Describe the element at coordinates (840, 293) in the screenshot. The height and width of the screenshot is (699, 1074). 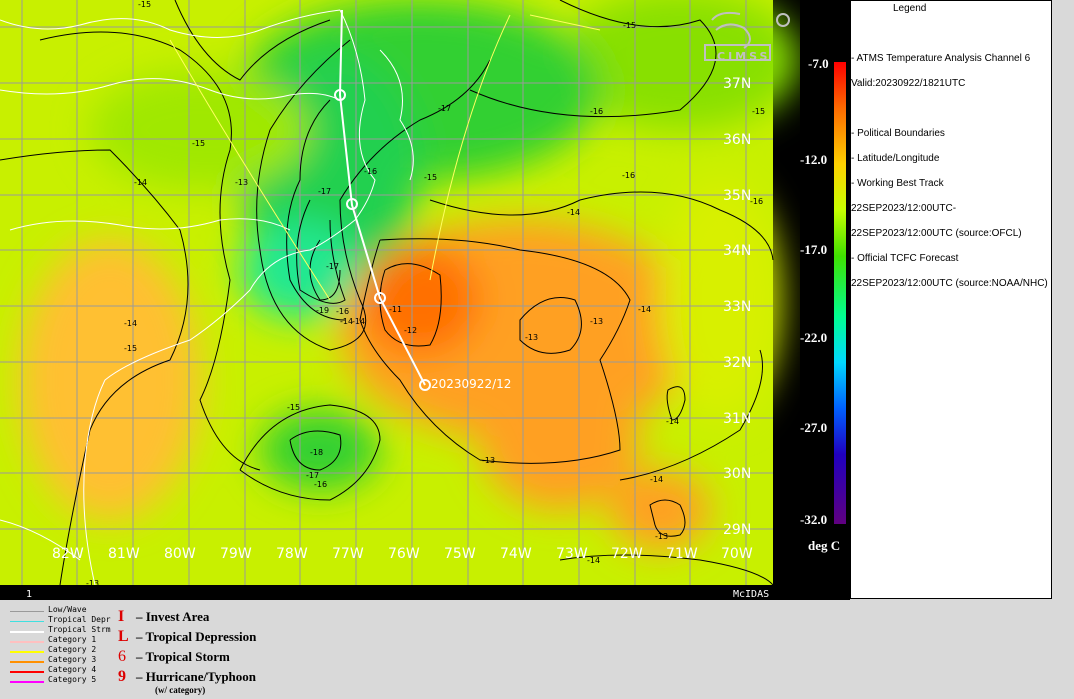
I see `color-scale-gradient` at that location.